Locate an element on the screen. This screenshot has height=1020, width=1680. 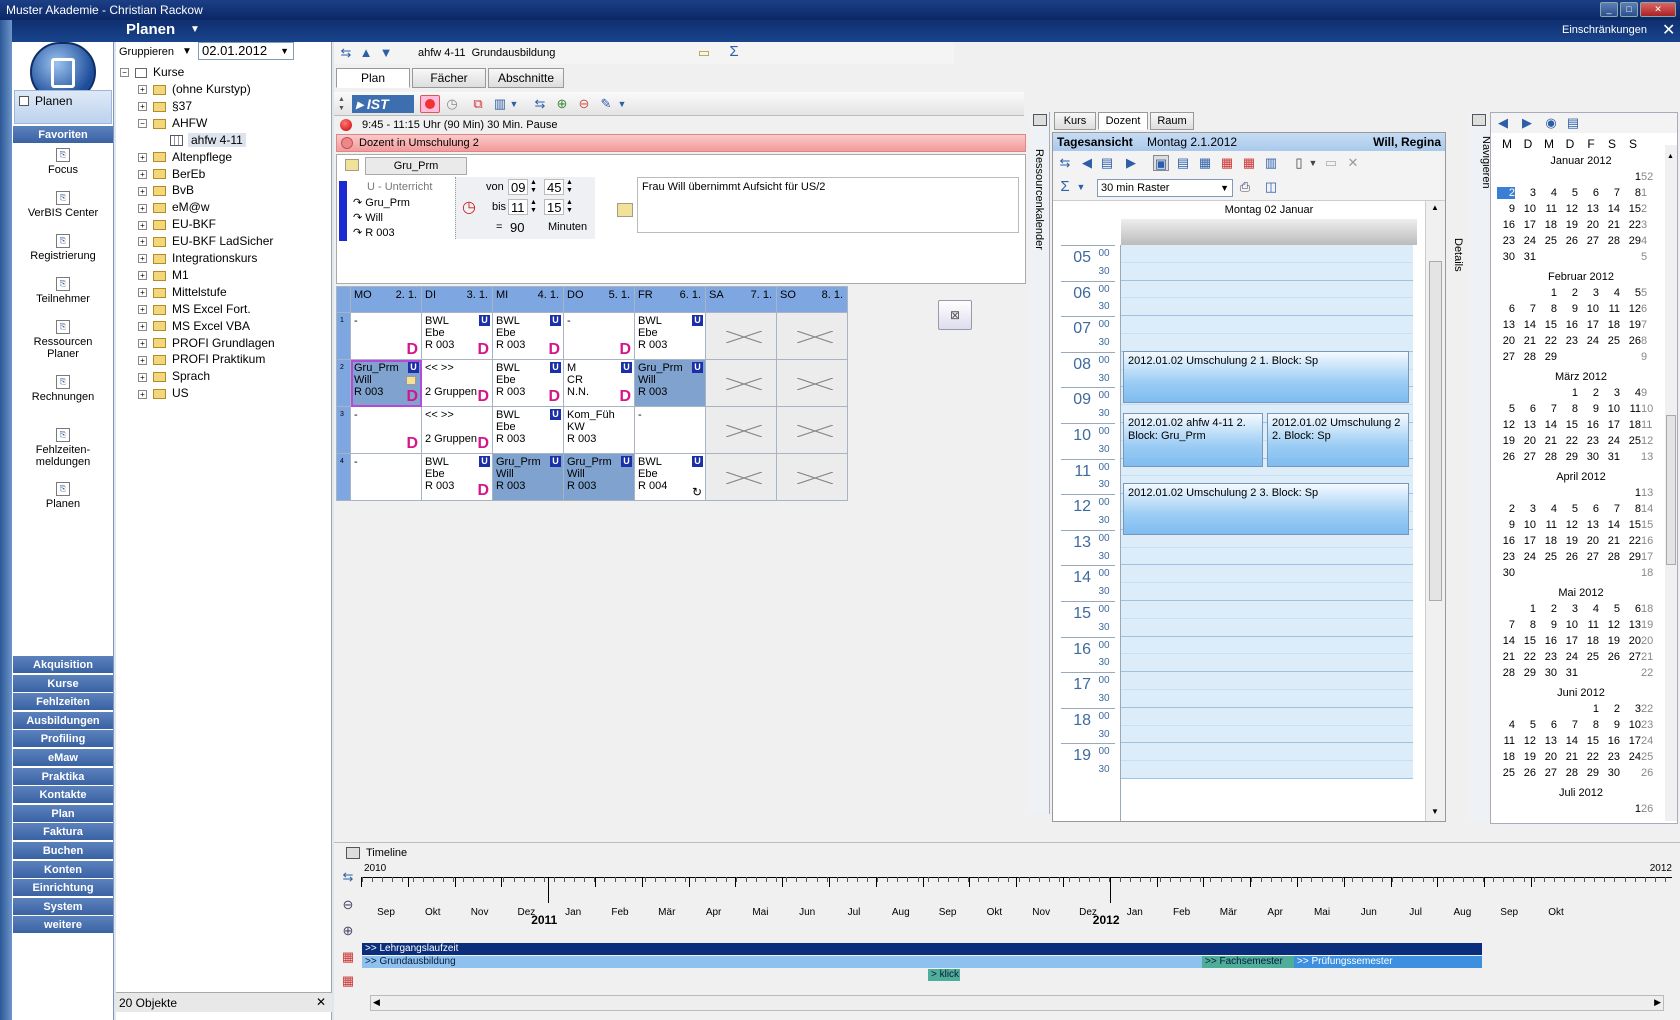
group-dropdown-icon: ▼ is located at coordinates (187, 51).